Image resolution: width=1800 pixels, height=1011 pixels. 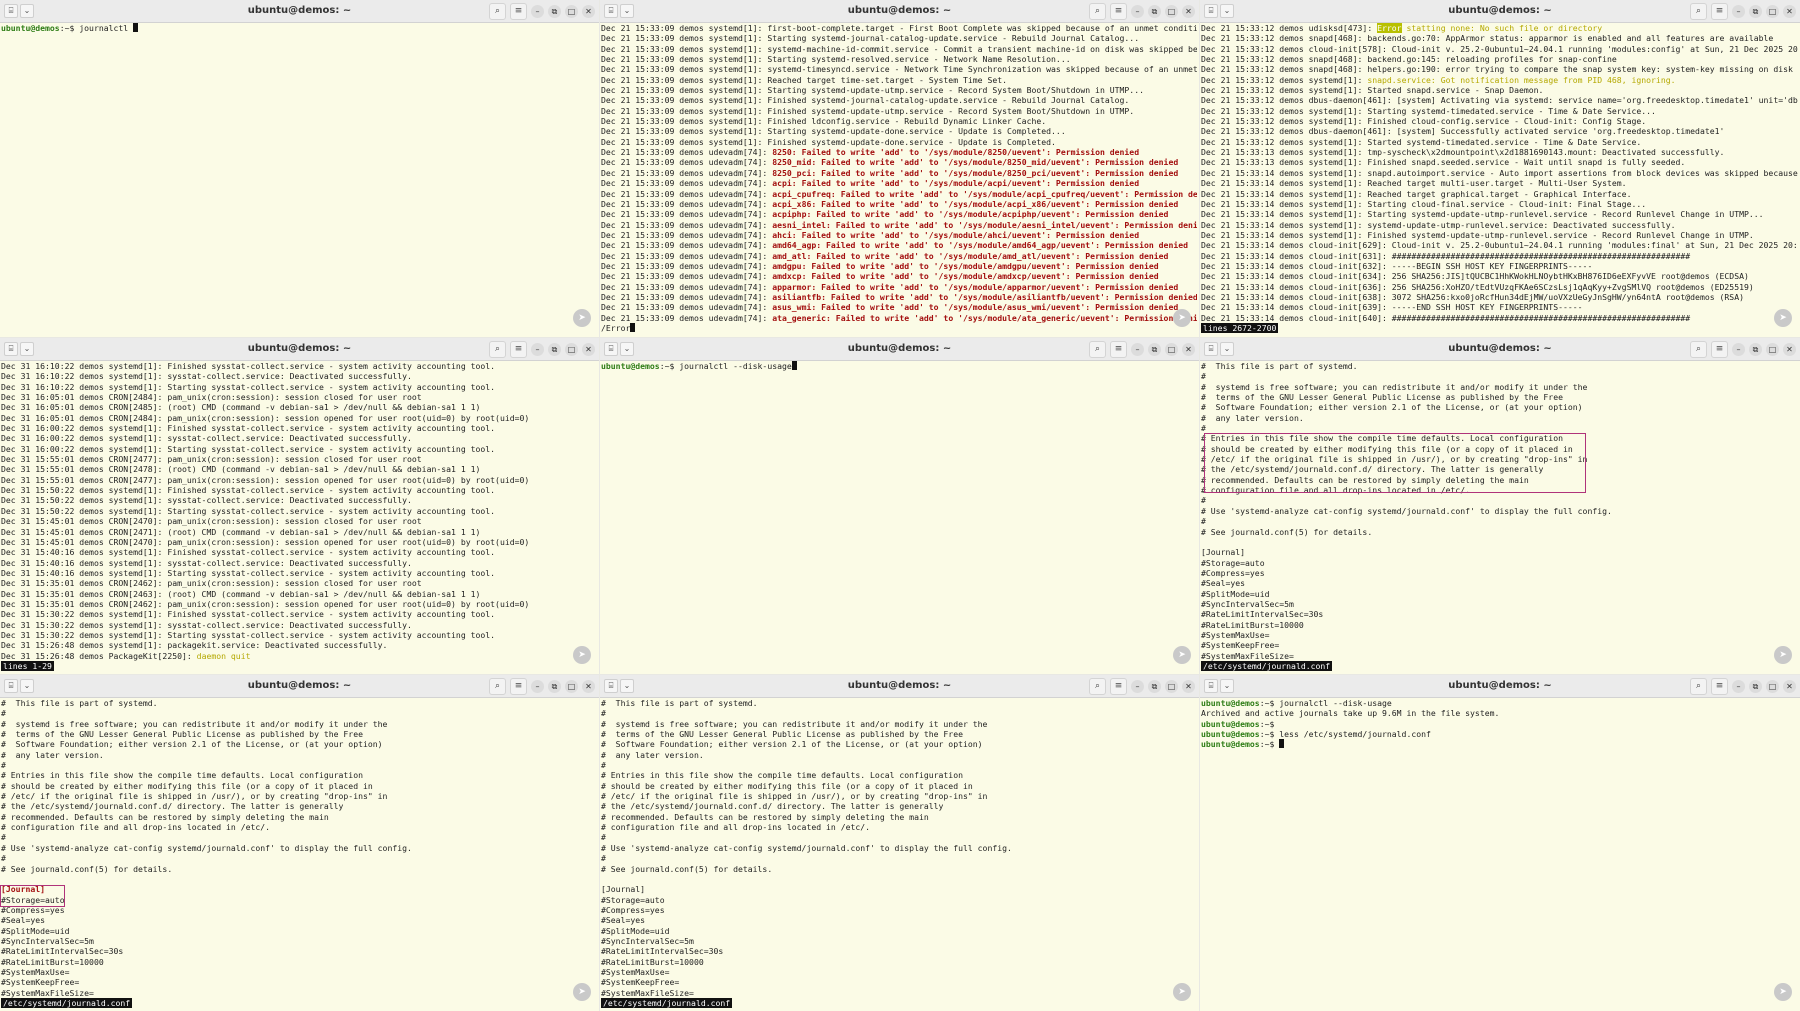 What do you see at coordinates (616, 327) in the screenshot?
I see `line-text: /Error` at bounding box center [616, 327].